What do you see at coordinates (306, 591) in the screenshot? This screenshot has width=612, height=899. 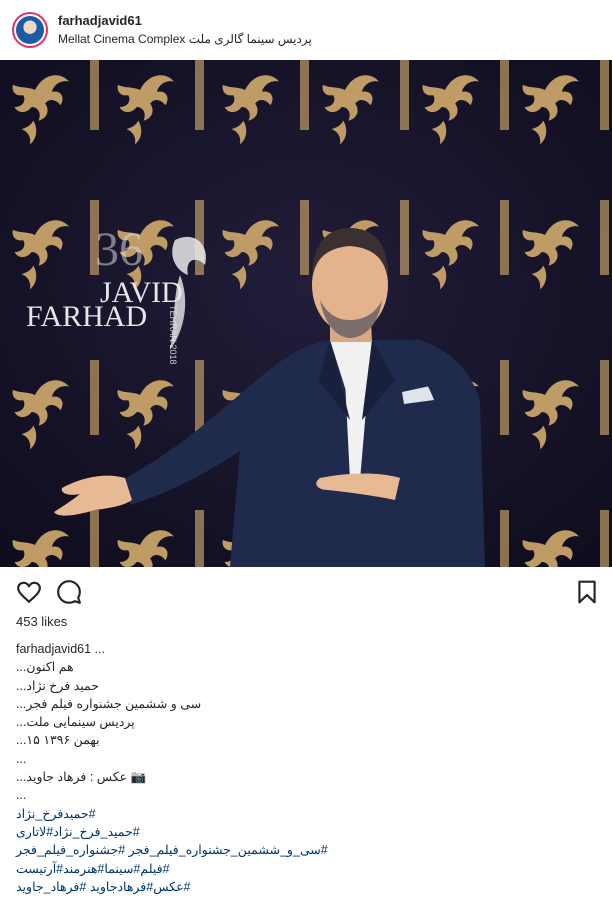 I see `action-bar` at bounding box center [306, 591].